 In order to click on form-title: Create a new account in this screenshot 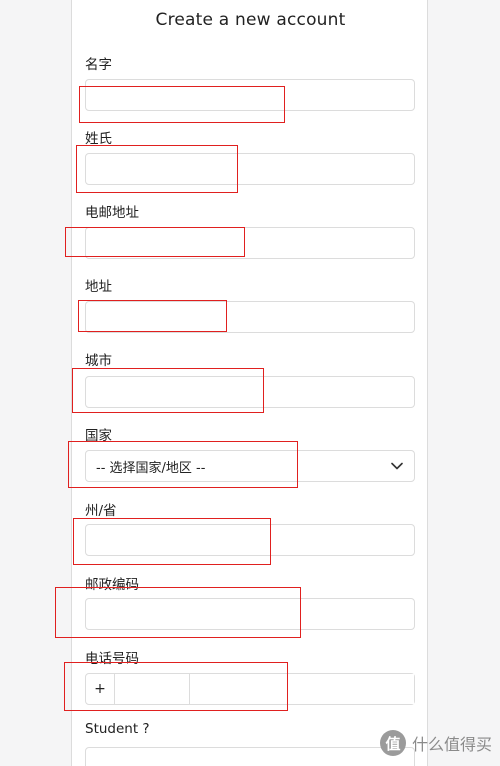, I will do `click(250, 20)`.